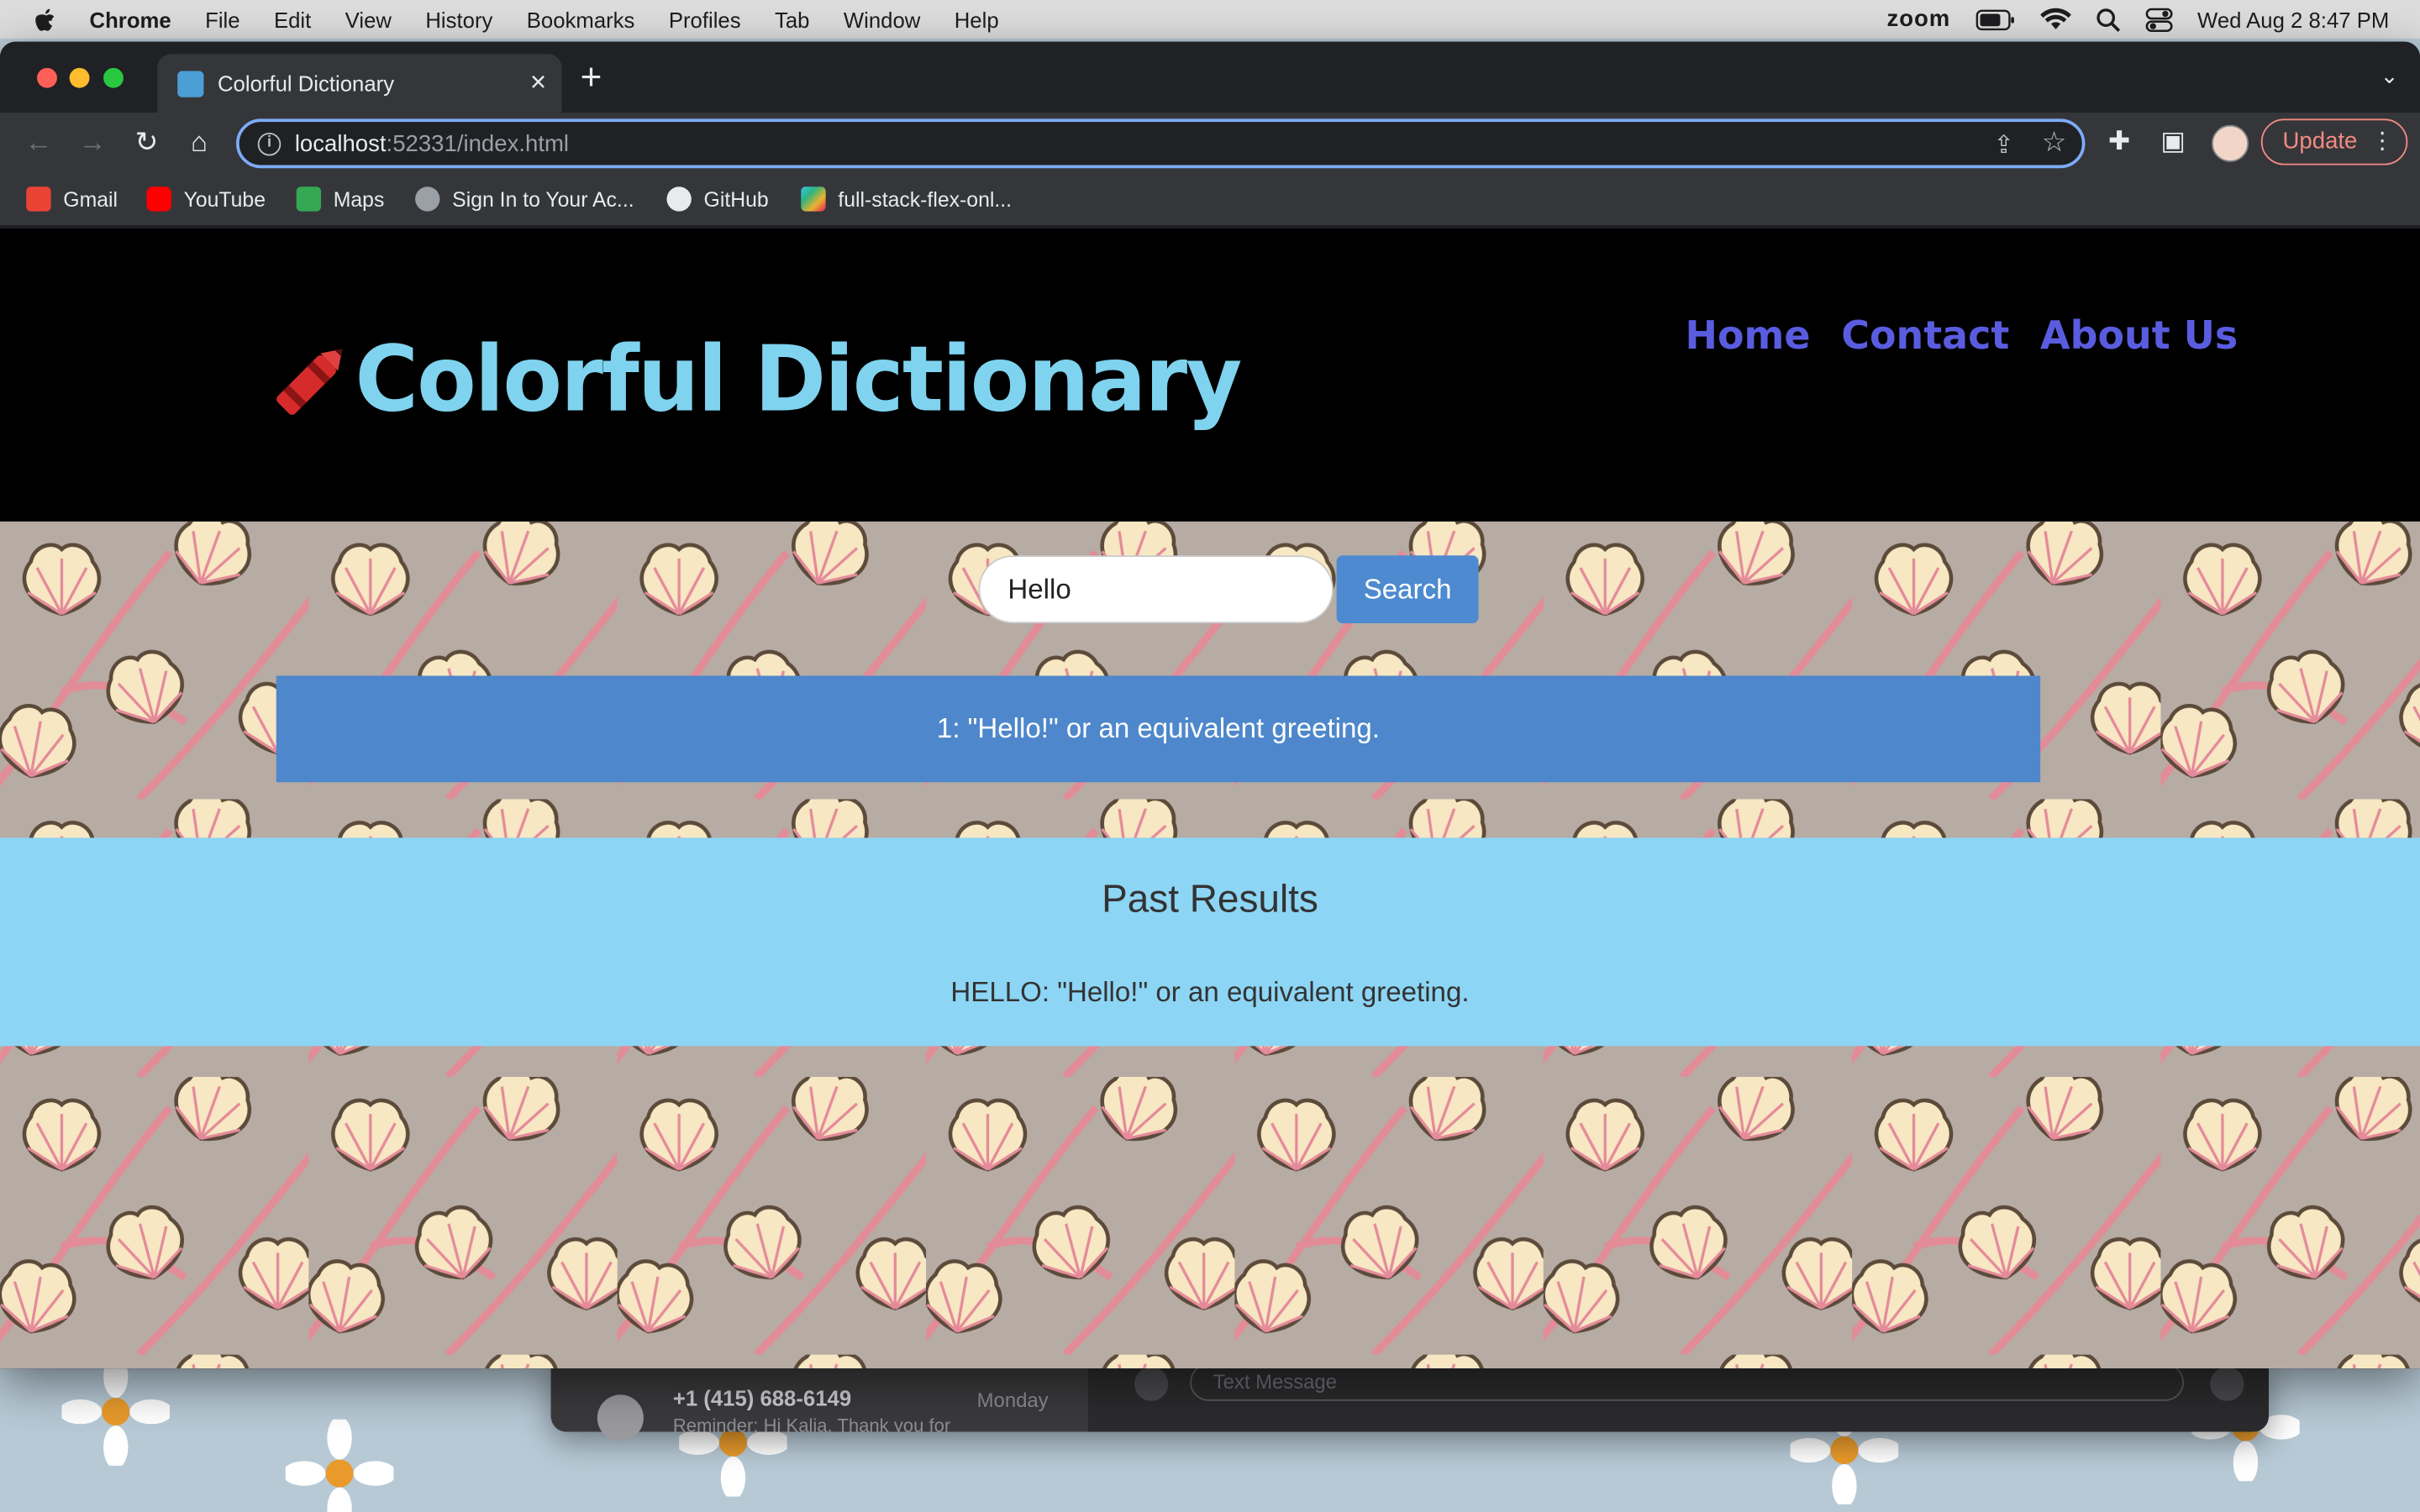  What do you see at coordinates (1013, 1400) in the screenshot?
I see `message-day: Monday` at bounding box center [1013, 1400].